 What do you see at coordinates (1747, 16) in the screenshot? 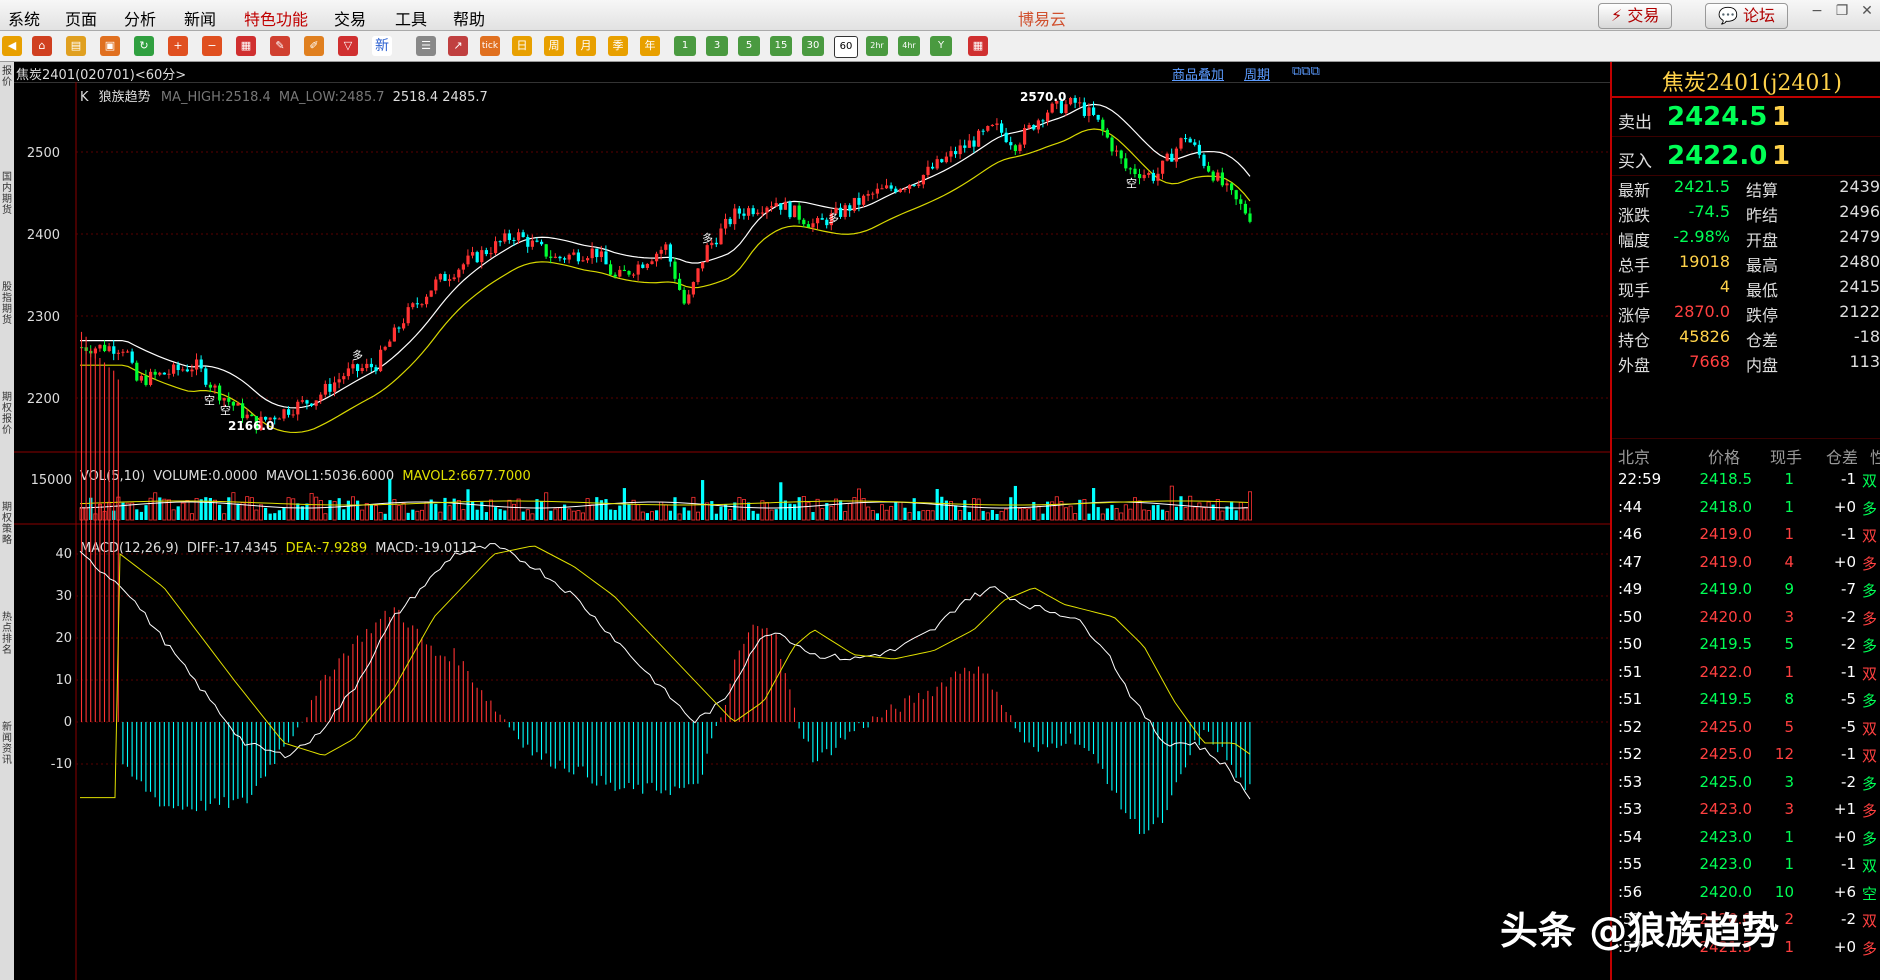
I see `forum-button: 💬 论坛` at bounding box center [1747, 16].